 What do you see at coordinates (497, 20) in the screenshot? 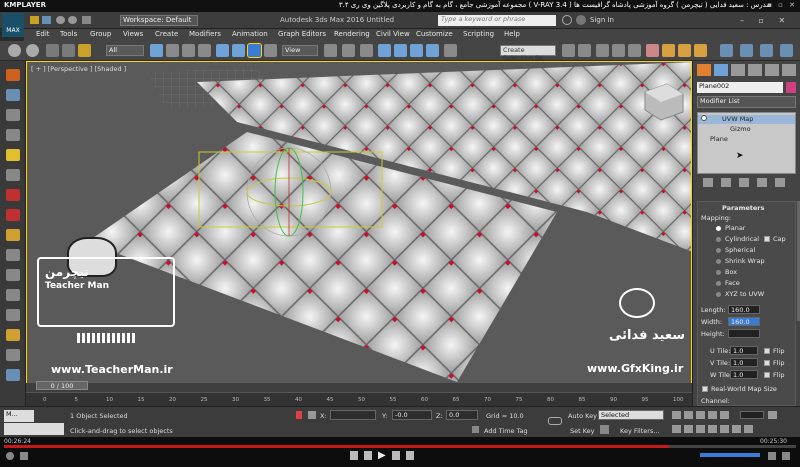
I see `search-input: Type a keyword or phrase` at bounding box center [497, 20].